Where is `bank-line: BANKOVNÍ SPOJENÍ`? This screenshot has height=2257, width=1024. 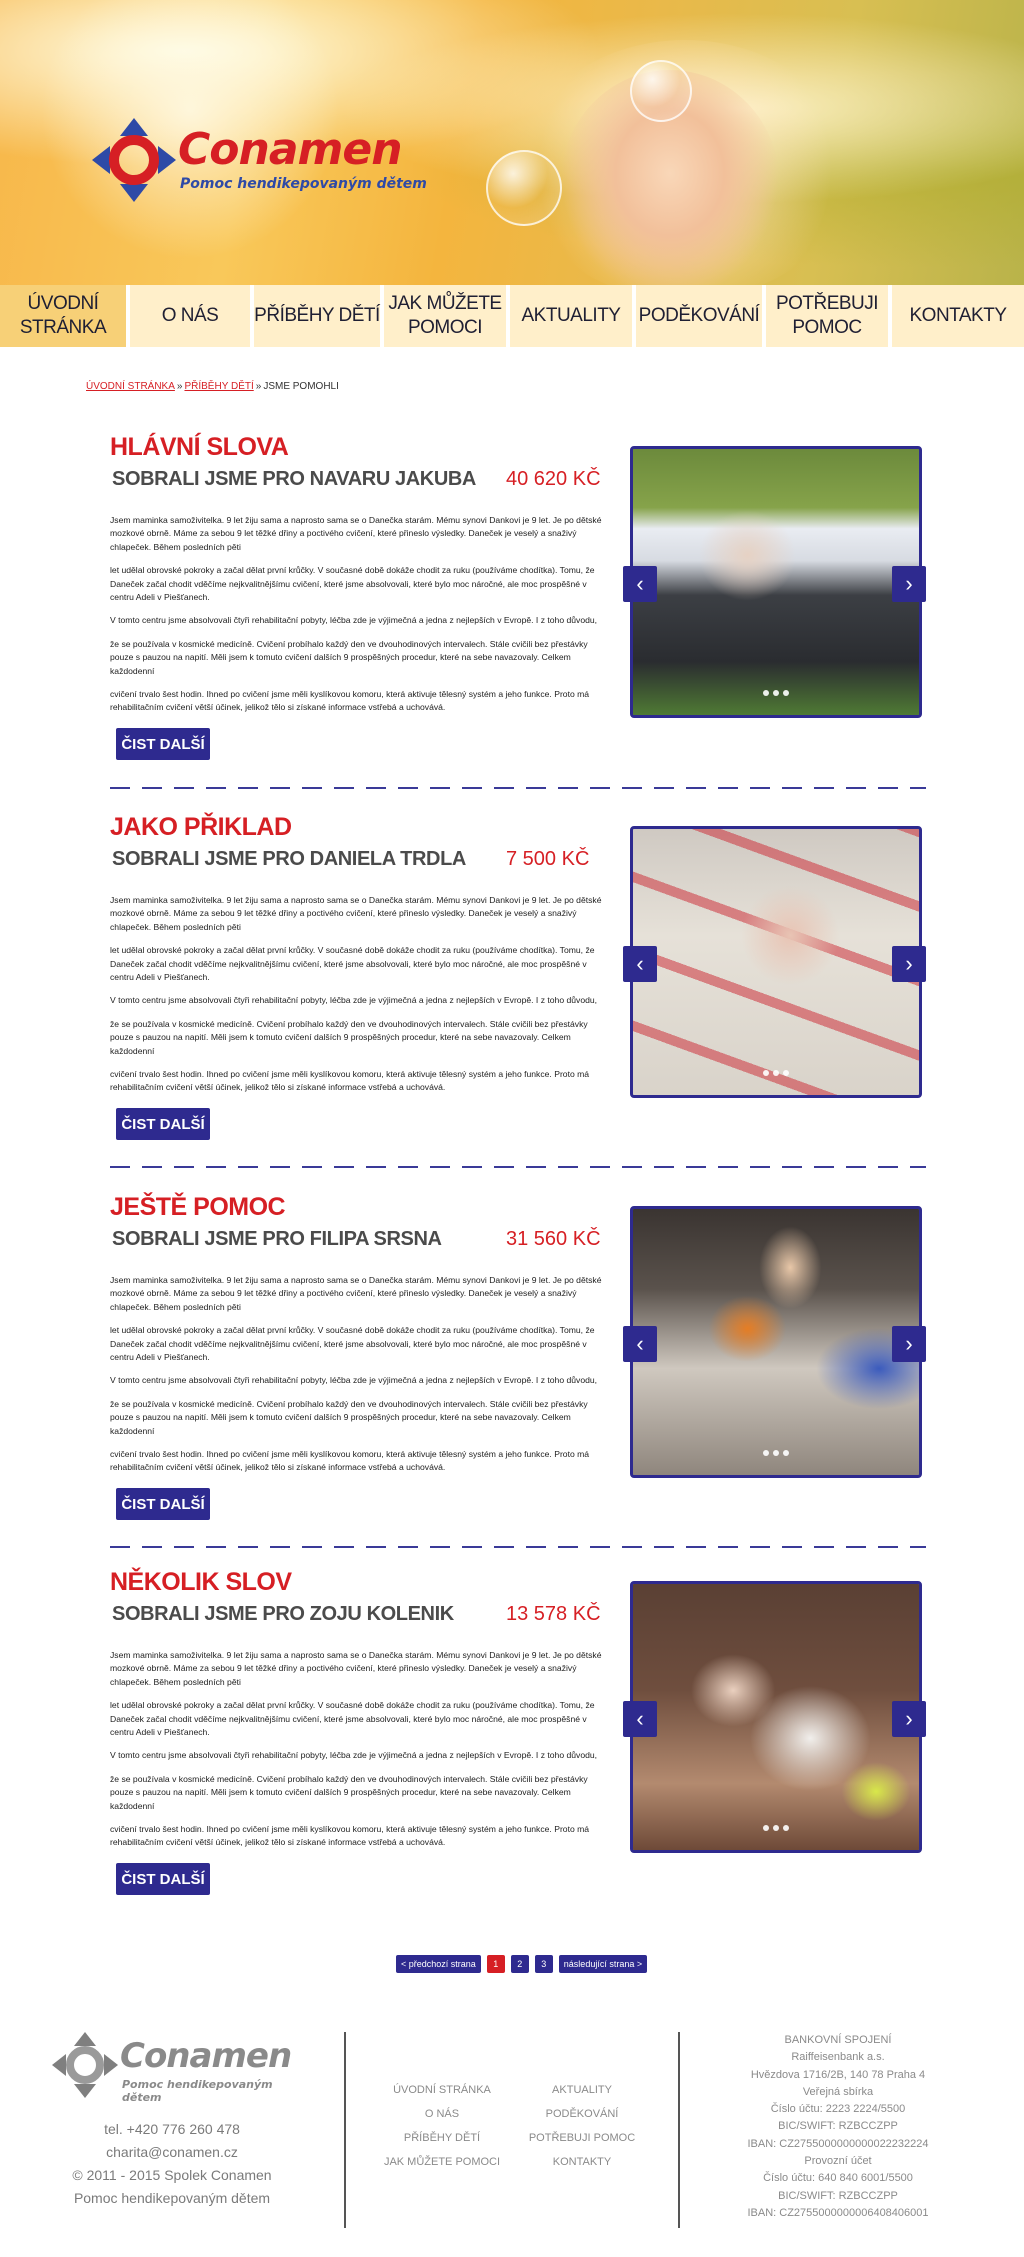
bank-line: BANKOVNÍ SPOJENÍ is located at coordinates (838, 2040).